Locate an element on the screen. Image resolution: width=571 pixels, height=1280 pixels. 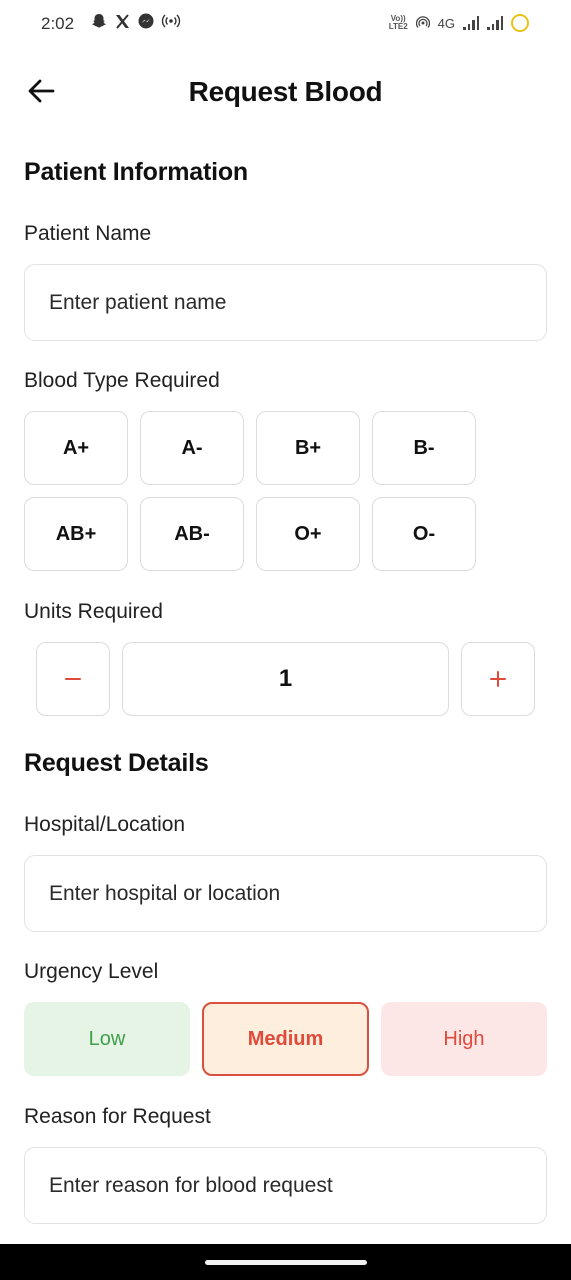
status-time: 2:02 is located at coordinates (58, 23).